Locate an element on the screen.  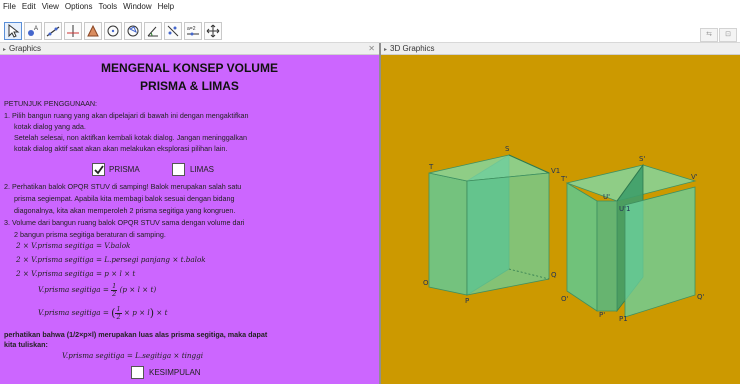
equation-5-fraction: 12 is located at coordinates (118, 313).